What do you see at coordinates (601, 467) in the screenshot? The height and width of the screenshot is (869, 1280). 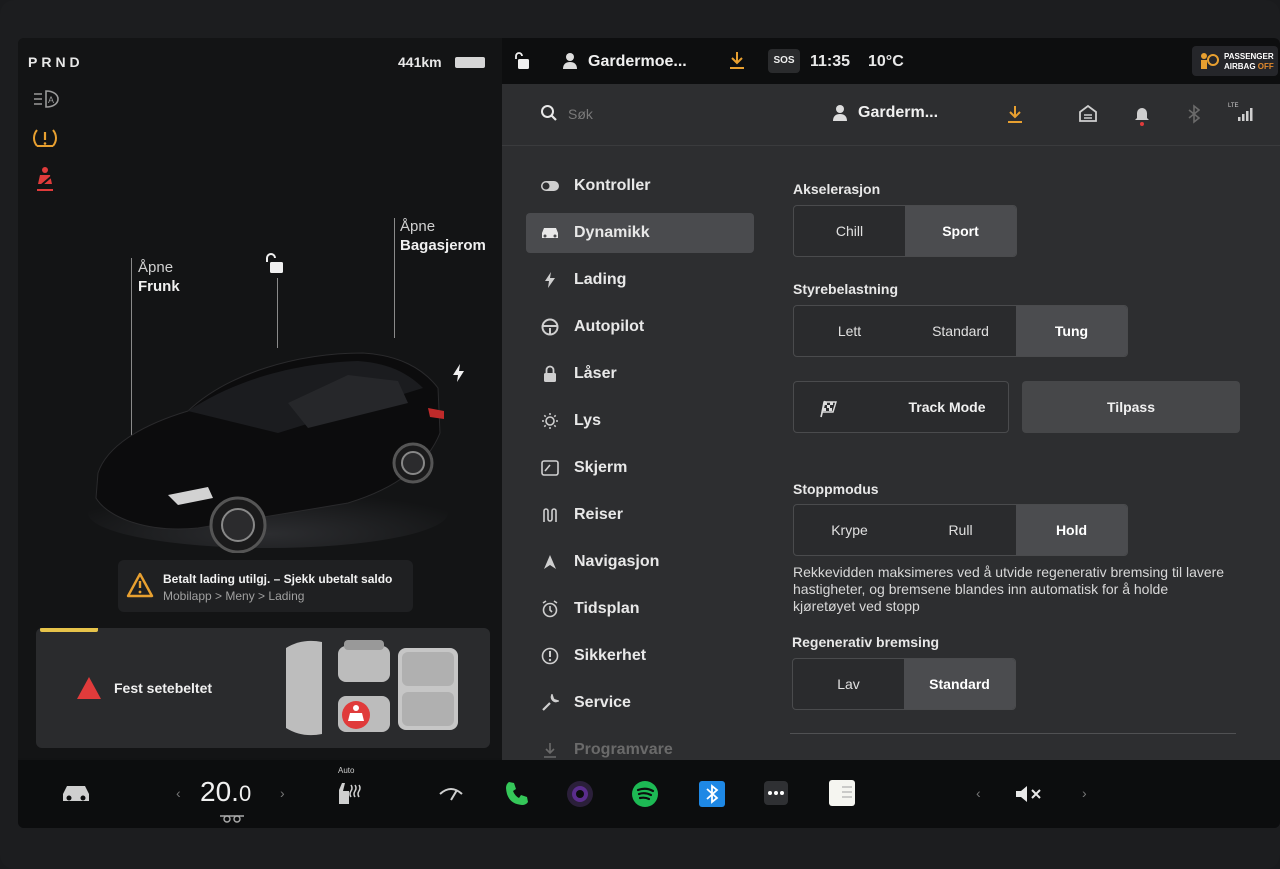 I see `menu-label: Skjerm` at bounding box center [601, 467].